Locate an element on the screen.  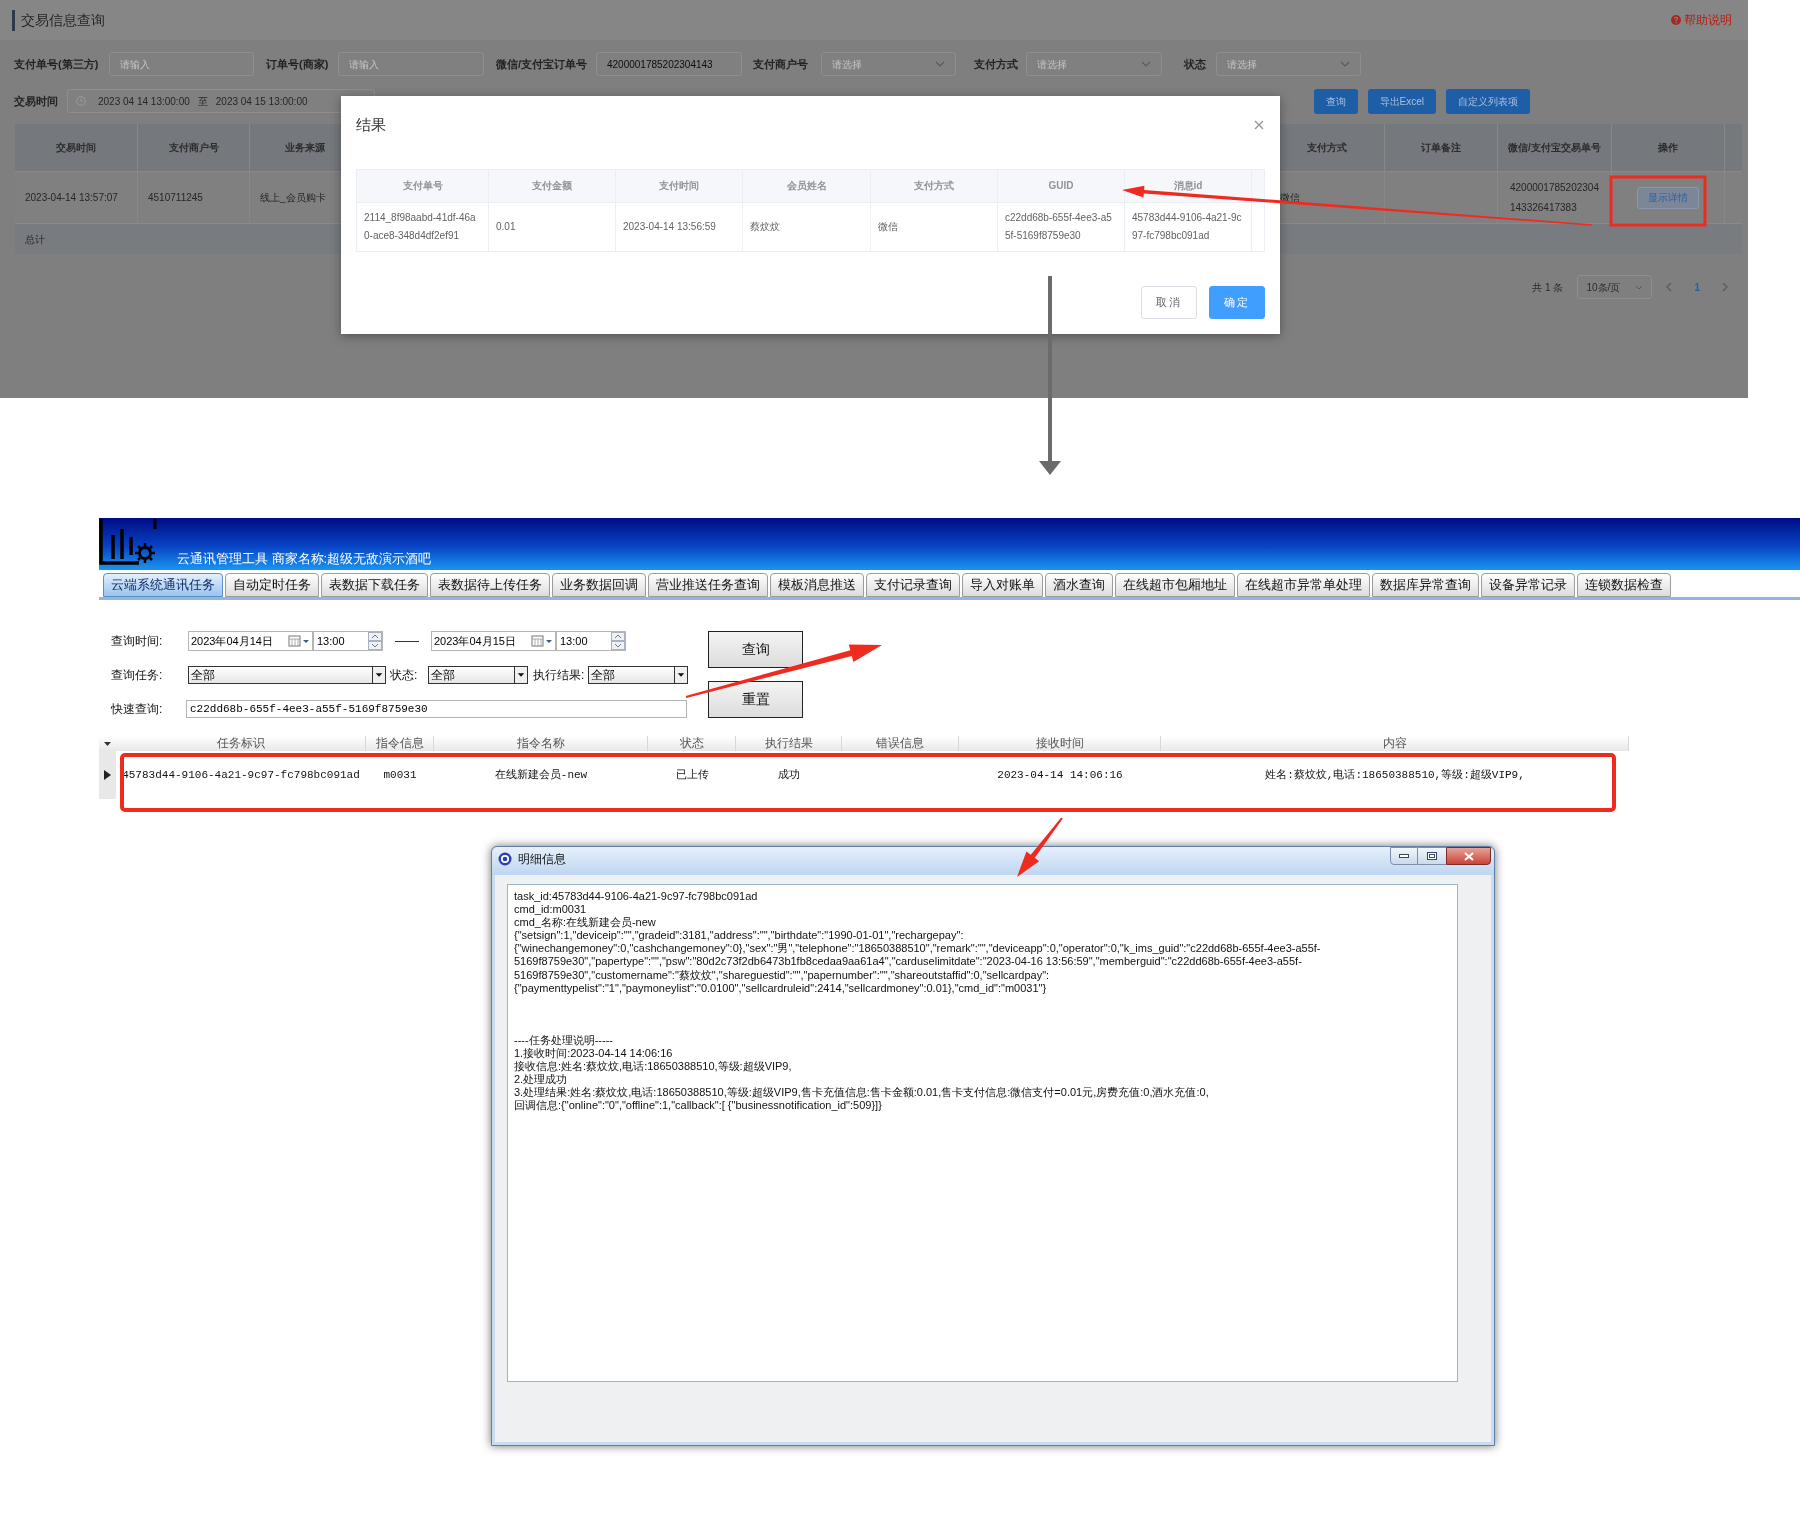
action-button: 重置 is located at coordinates (755, 699).